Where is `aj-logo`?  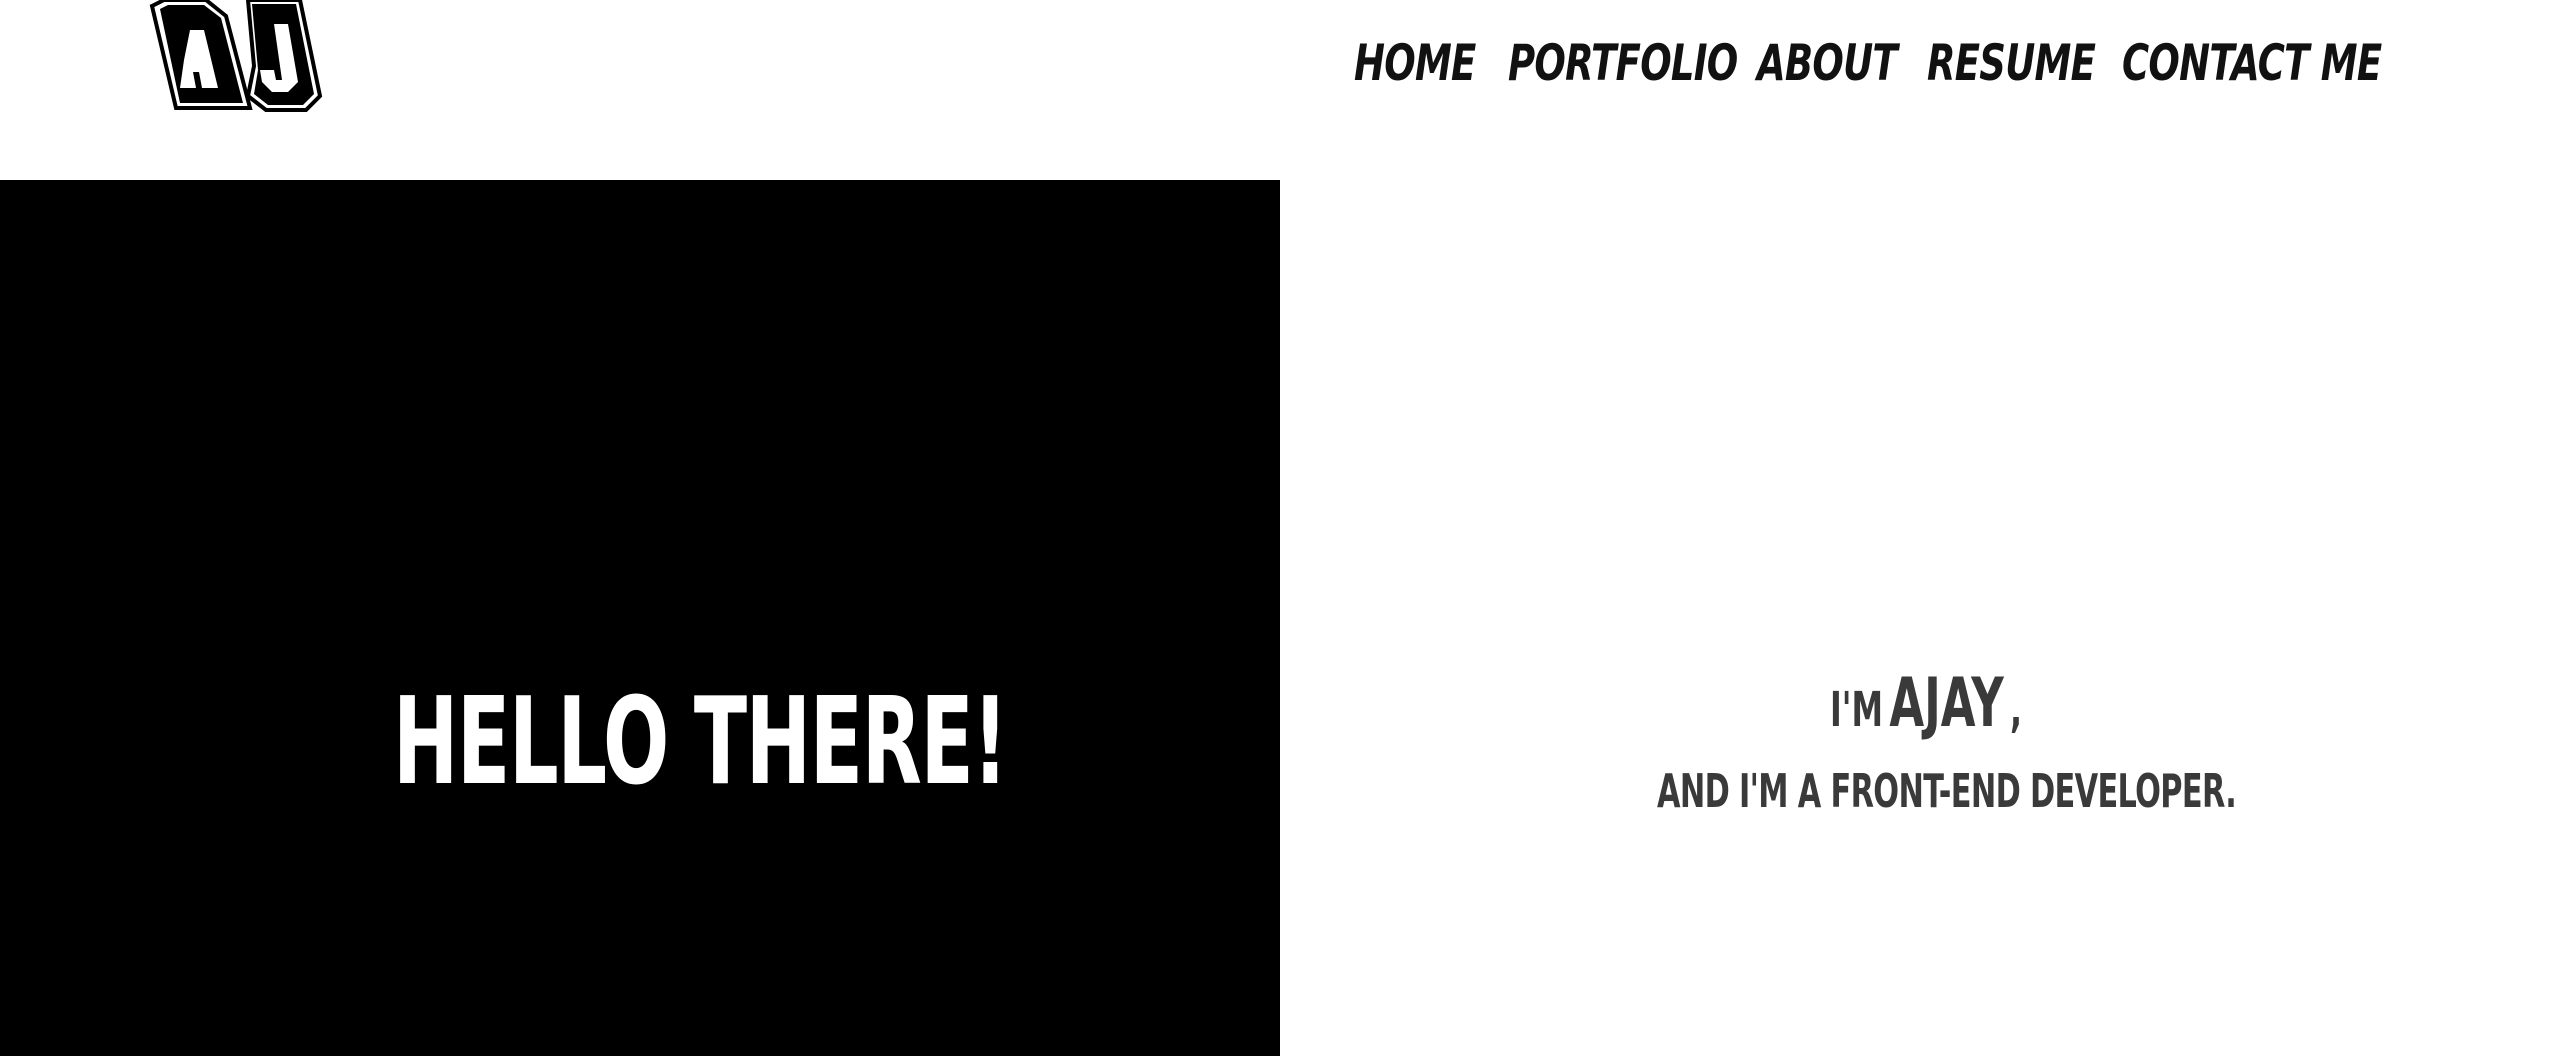 aj-logo is located at coordinates (238, 56).